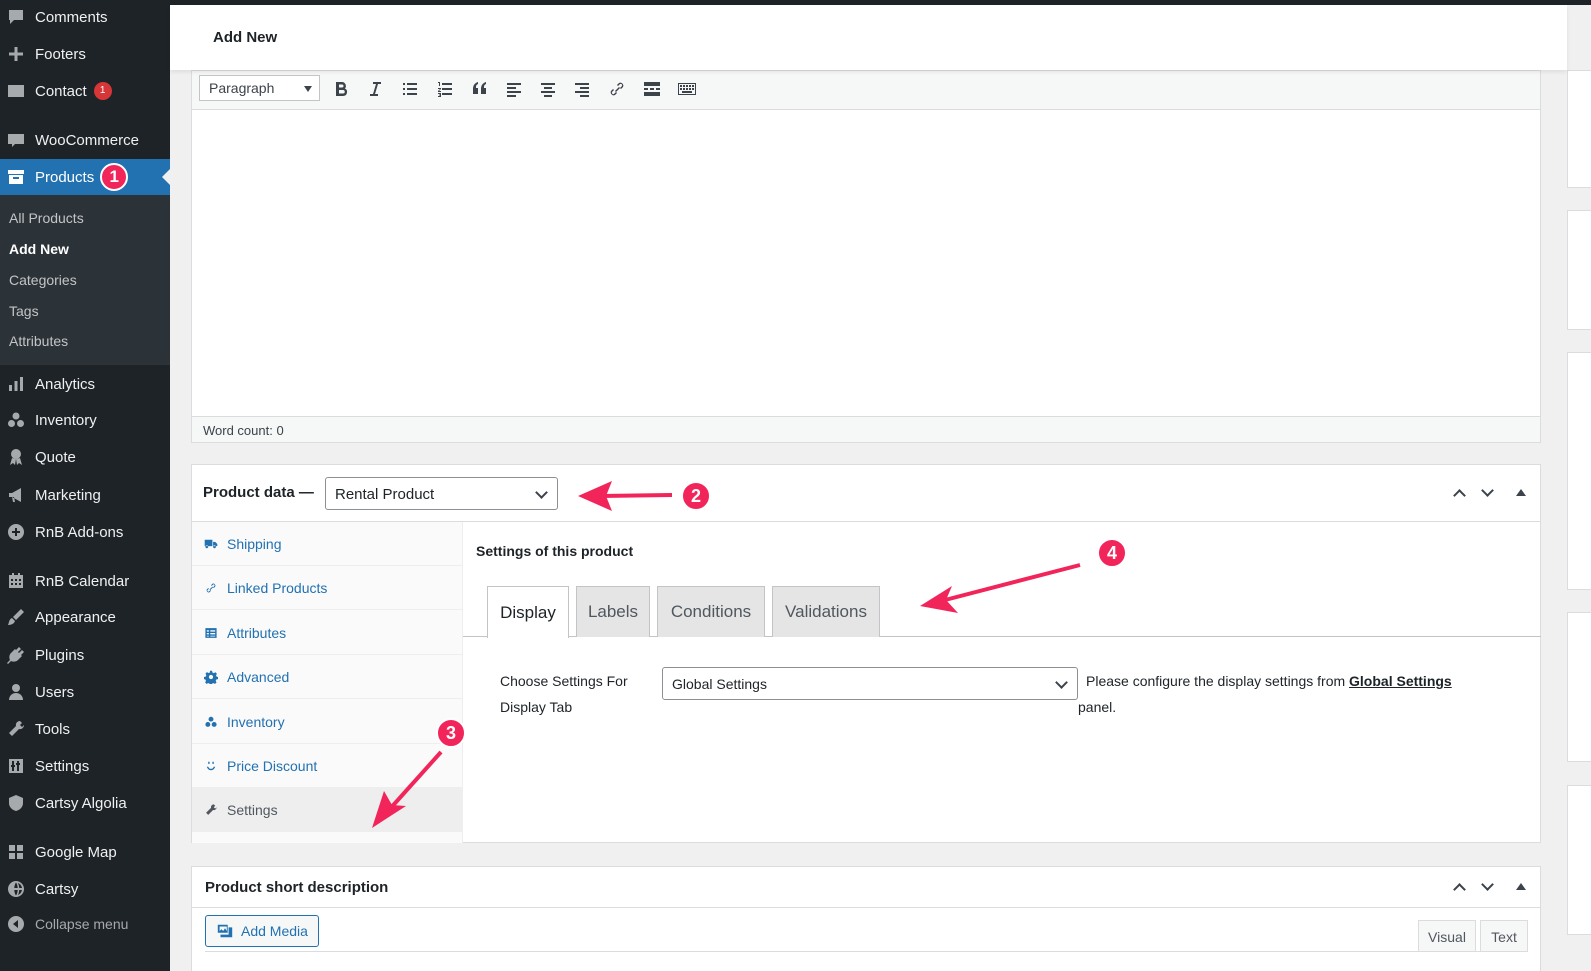  Describe the element at coordinates (16, 457) in the screenshot. I see `award-icon` at that location.